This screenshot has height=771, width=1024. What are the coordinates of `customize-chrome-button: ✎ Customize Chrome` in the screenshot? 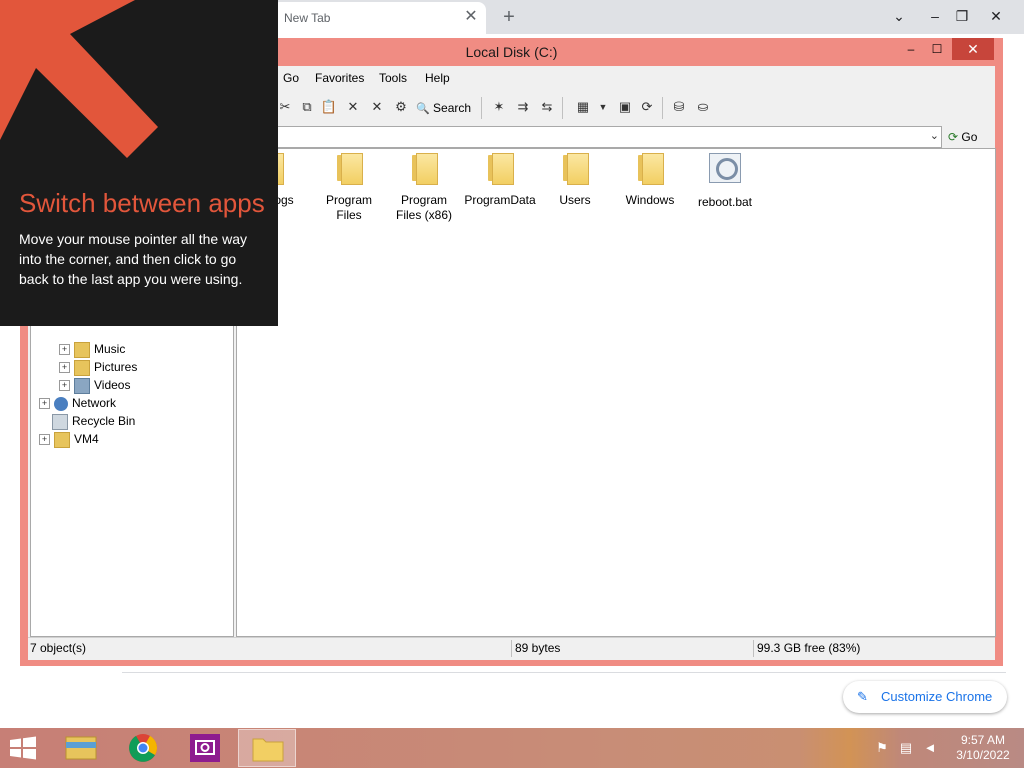 It's located at (925, 697).